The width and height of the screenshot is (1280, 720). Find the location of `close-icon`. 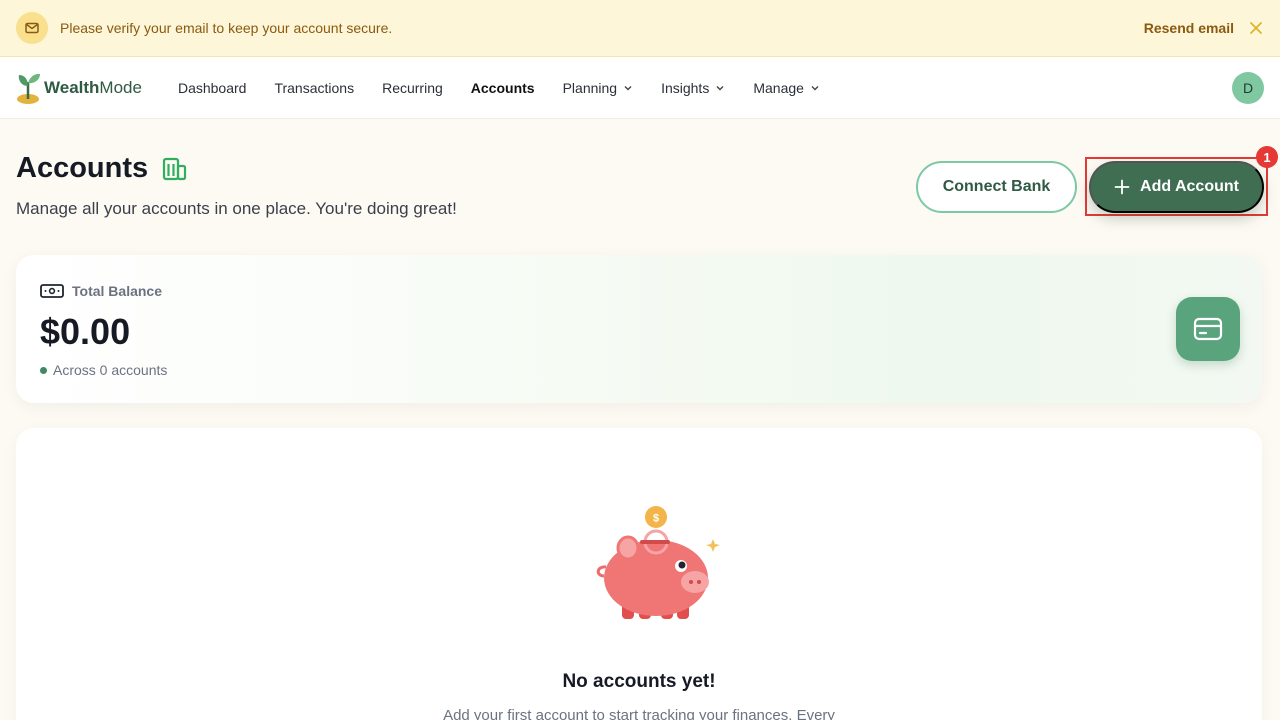

close-icon is located at coordinates (1256, 28).